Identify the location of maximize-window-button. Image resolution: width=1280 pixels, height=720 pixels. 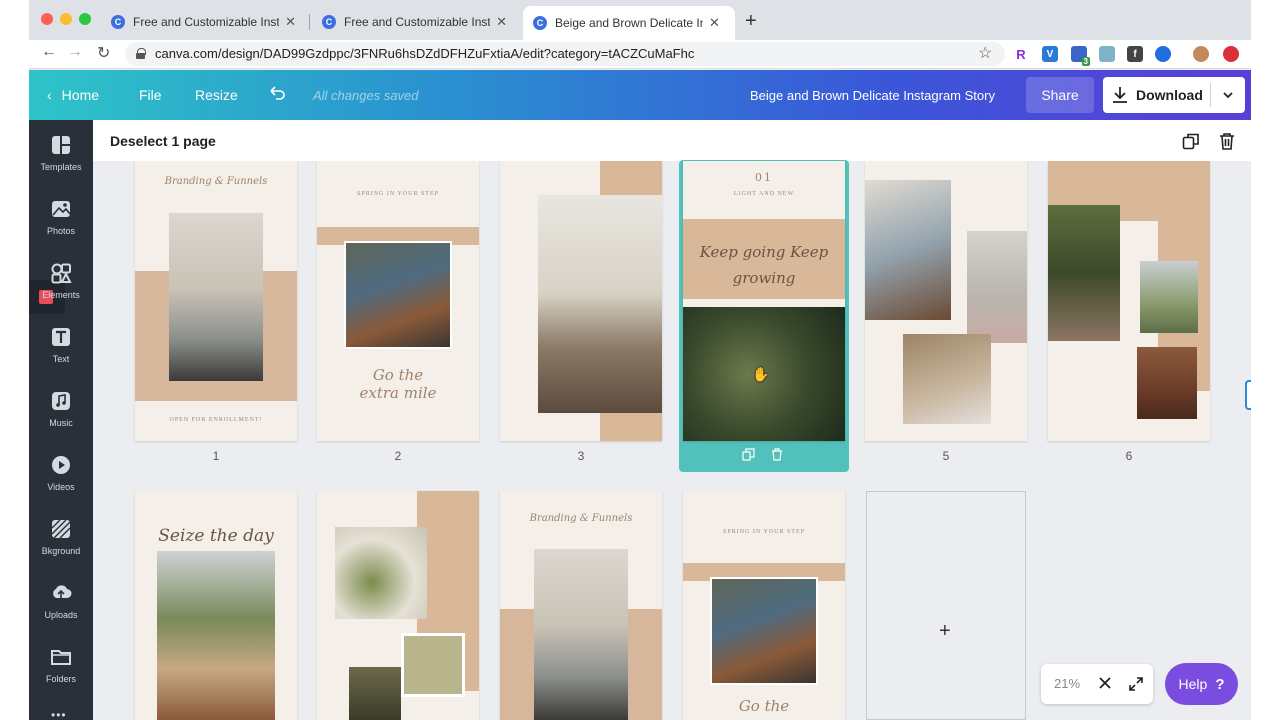
(85, 19).